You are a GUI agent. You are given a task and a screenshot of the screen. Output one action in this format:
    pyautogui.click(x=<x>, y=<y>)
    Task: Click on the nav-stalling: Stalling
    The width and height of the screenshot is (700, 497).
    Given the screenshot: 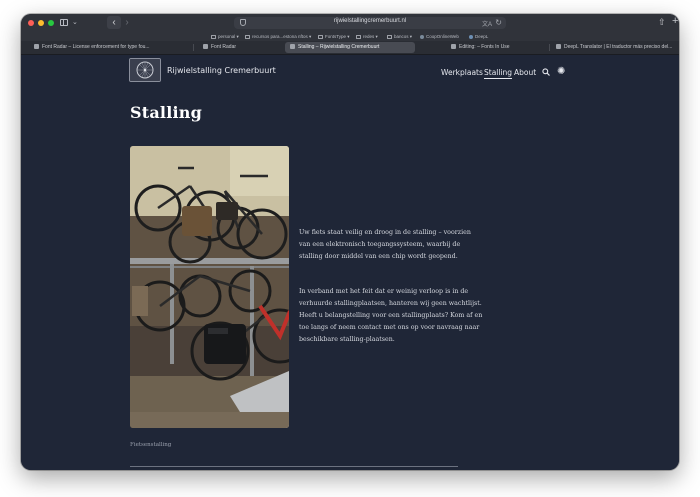 What is the action you would take?
    pyautogui.click(x=498, y=73)
    